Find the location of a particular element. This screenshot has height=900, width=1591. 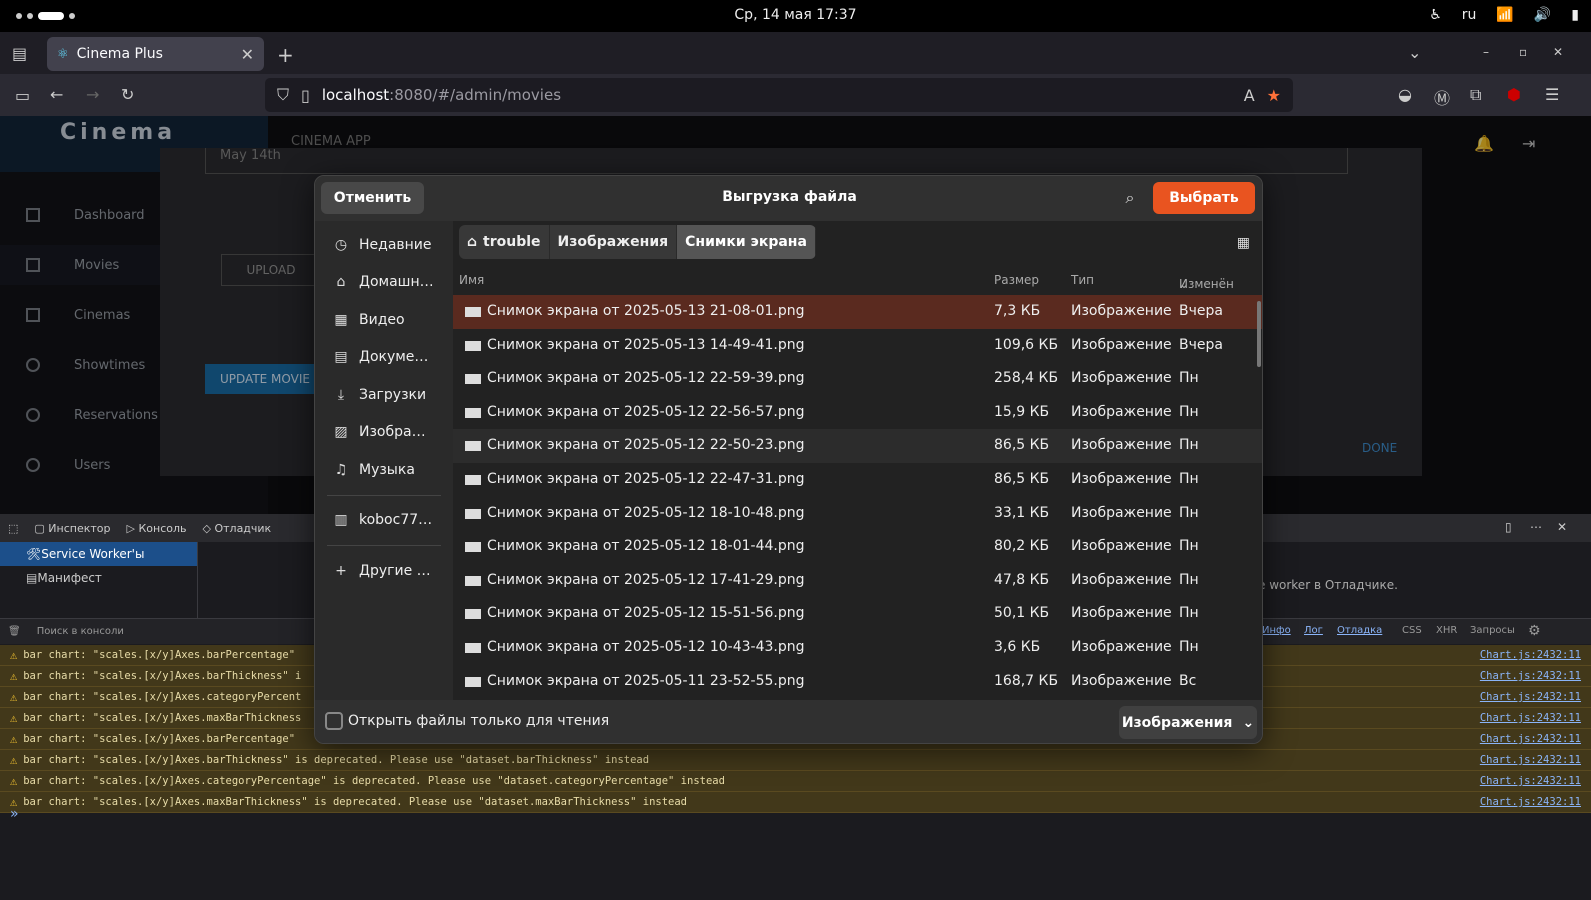

filter-info: Инфо is located at coordinates (1276, 630).